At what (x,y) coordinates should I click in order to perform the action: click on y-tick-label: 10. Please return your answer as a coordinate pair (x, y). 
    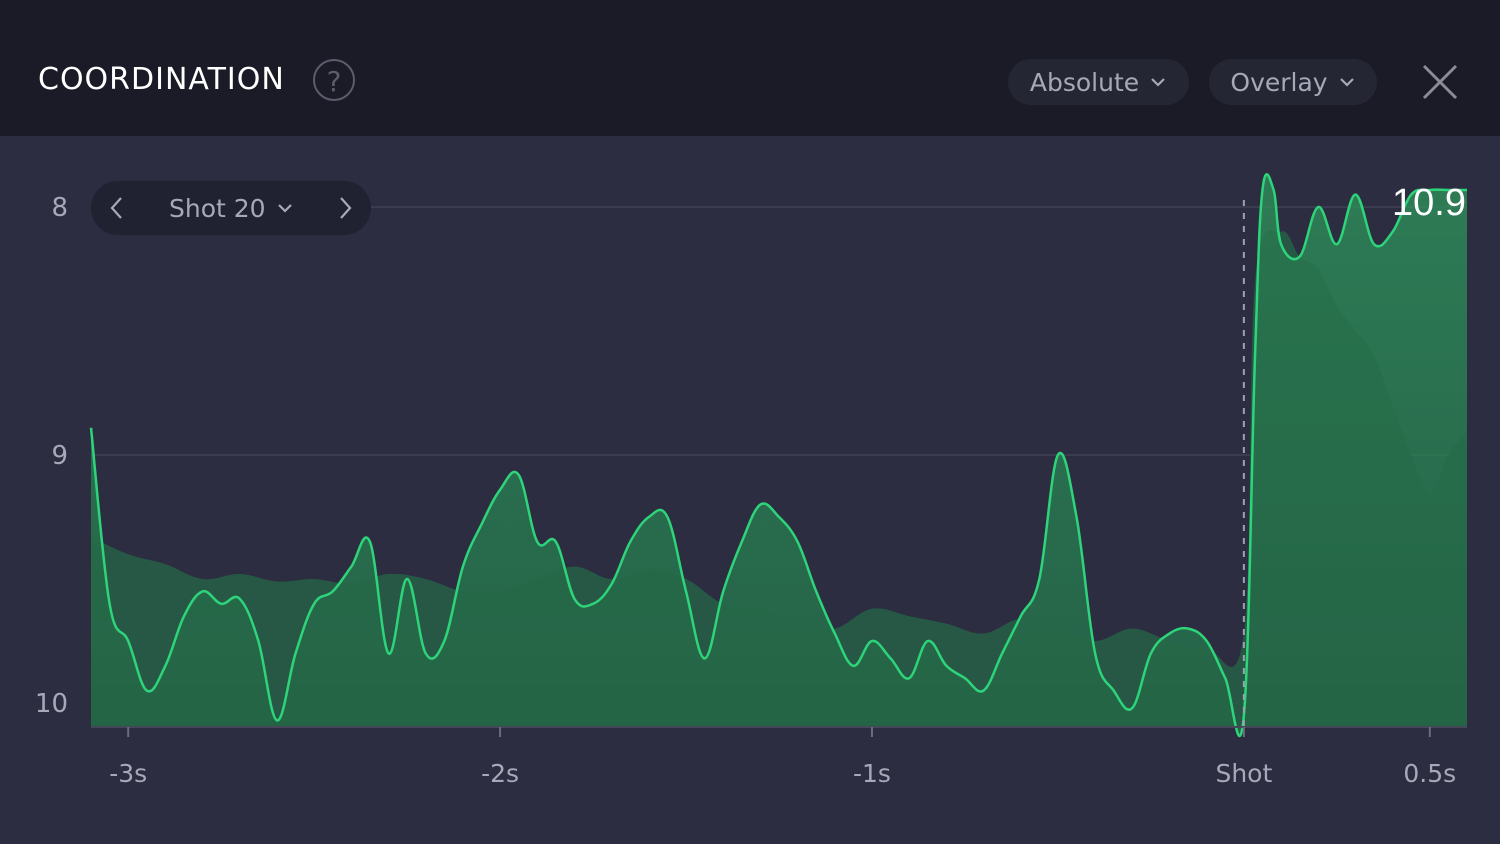
    Looking at the image, I should click on (51, 704).